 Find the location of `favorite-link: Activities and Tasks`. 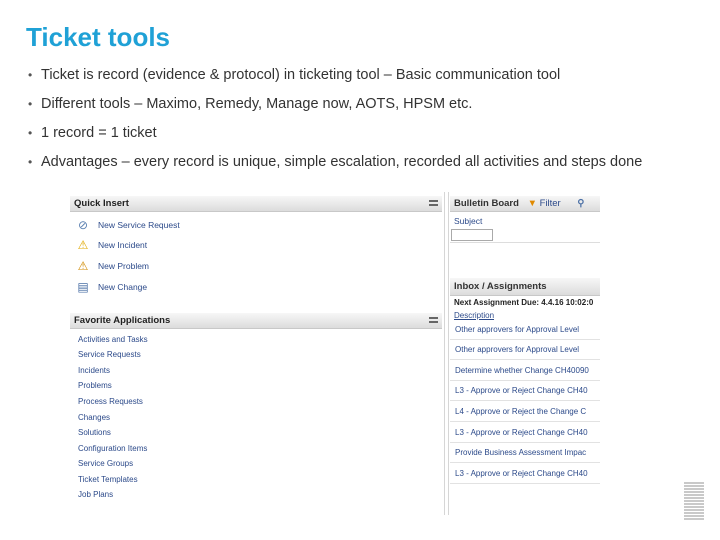

favorite-link: Activities and Tasks is located at coordinates (113, 339).